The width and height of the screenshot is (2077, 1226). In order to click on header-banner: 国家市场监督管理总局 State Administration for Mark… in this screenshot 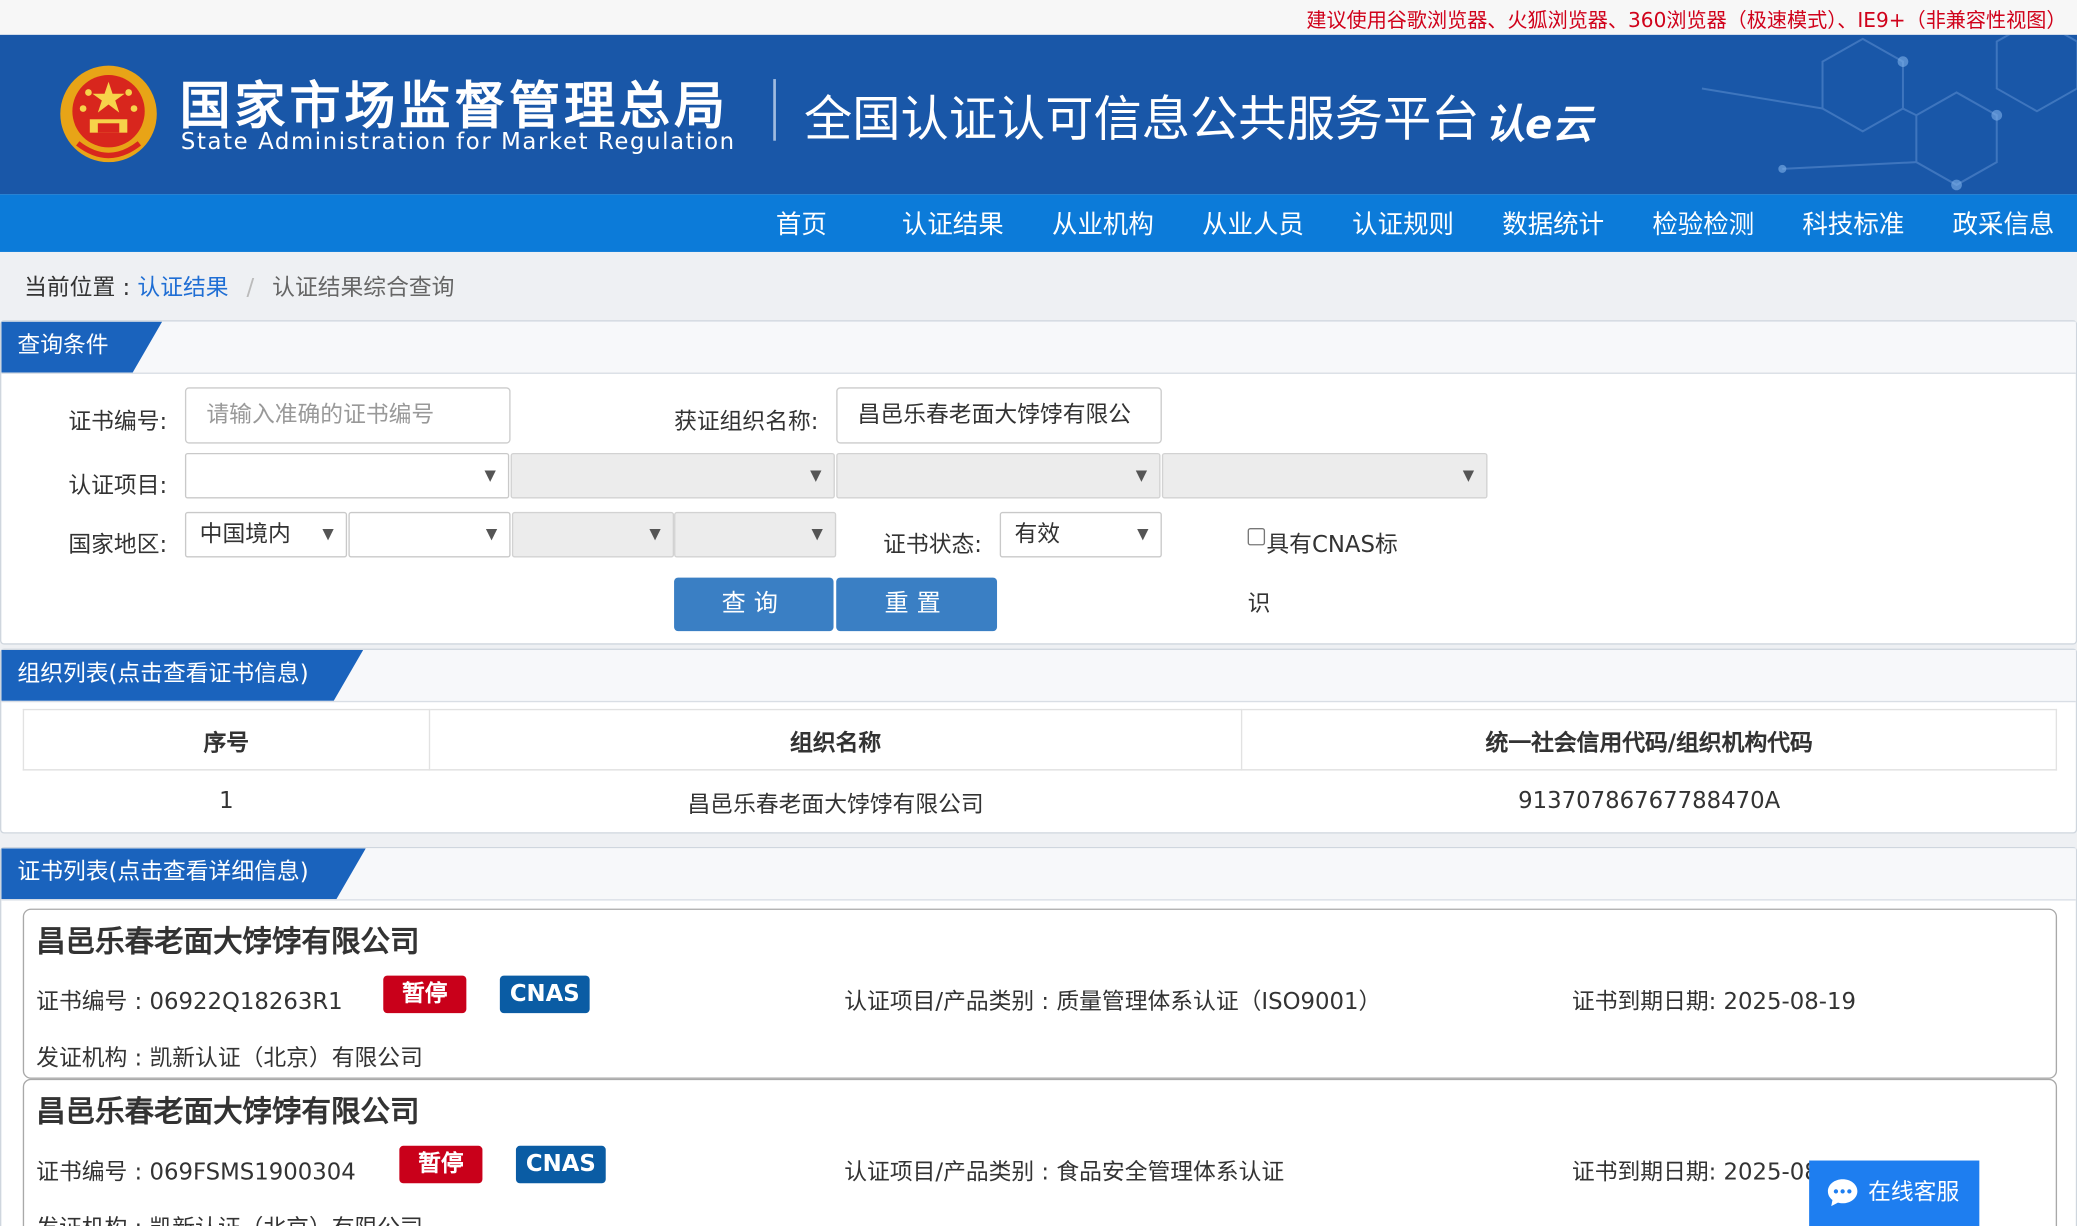, I will do `click(1038, 114)`.